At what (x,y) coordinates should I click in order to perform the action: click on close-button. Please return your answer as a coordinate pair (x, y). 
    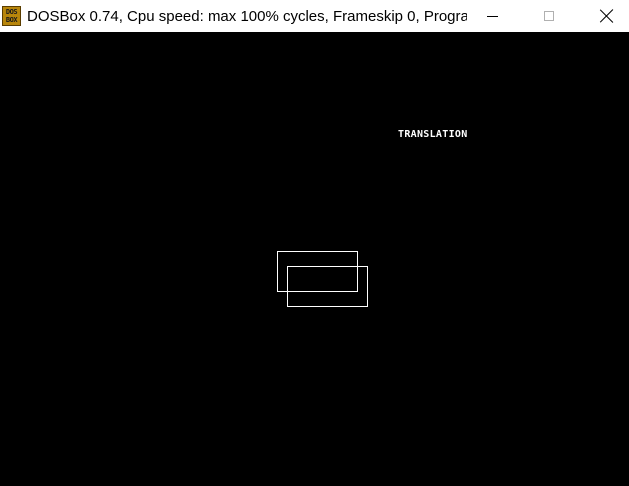
    Looking at the image, I should click on (606, 16).